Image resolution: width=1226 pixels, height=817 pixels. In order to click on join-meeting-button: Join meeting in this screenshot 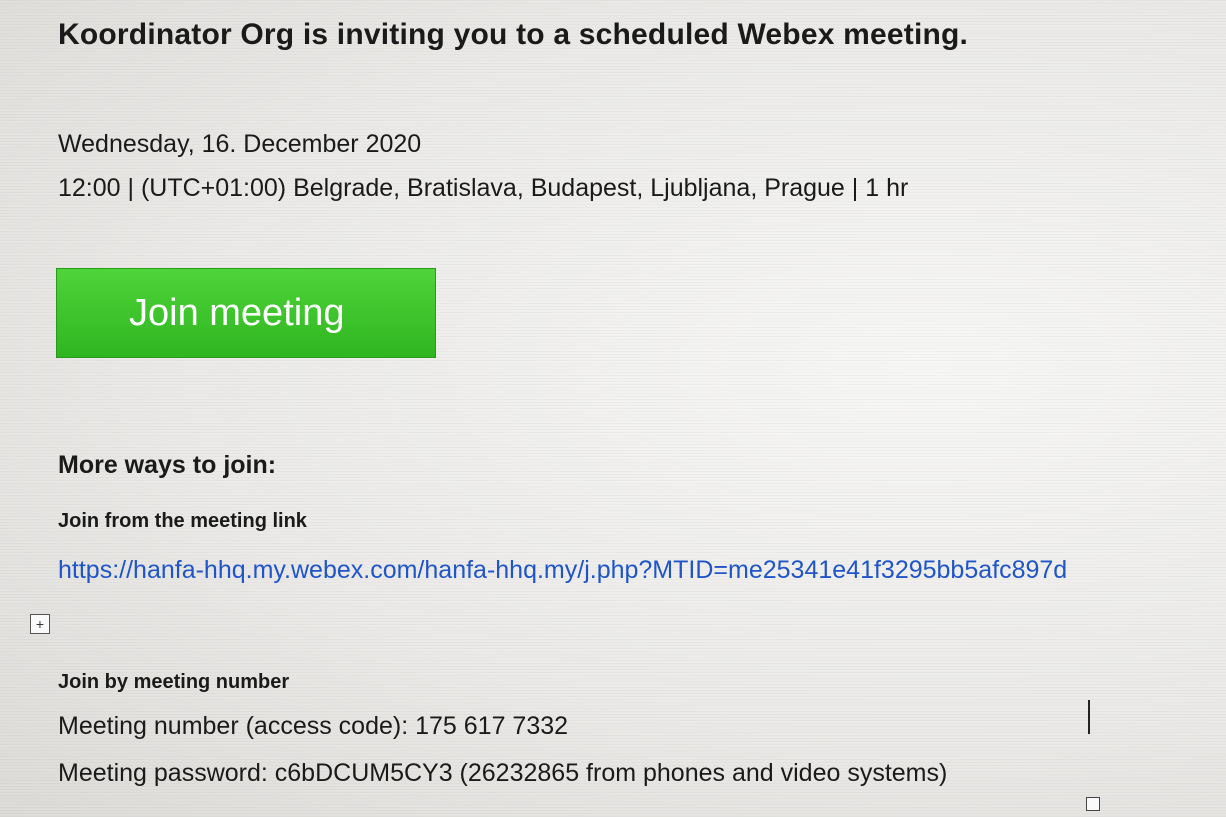, I will do `click(246, 313)`.